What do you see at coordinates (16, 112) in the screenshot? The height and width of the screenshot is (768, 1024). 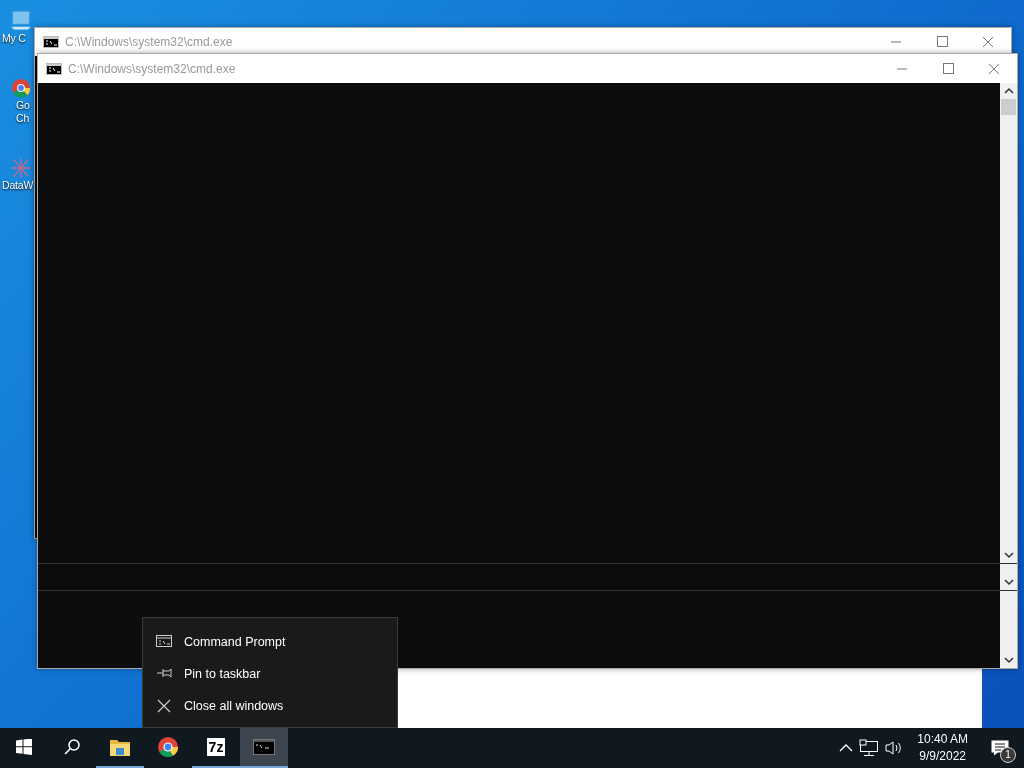 I see `desktop-icon-label: Go Ch` at bounding box center [16, 112].